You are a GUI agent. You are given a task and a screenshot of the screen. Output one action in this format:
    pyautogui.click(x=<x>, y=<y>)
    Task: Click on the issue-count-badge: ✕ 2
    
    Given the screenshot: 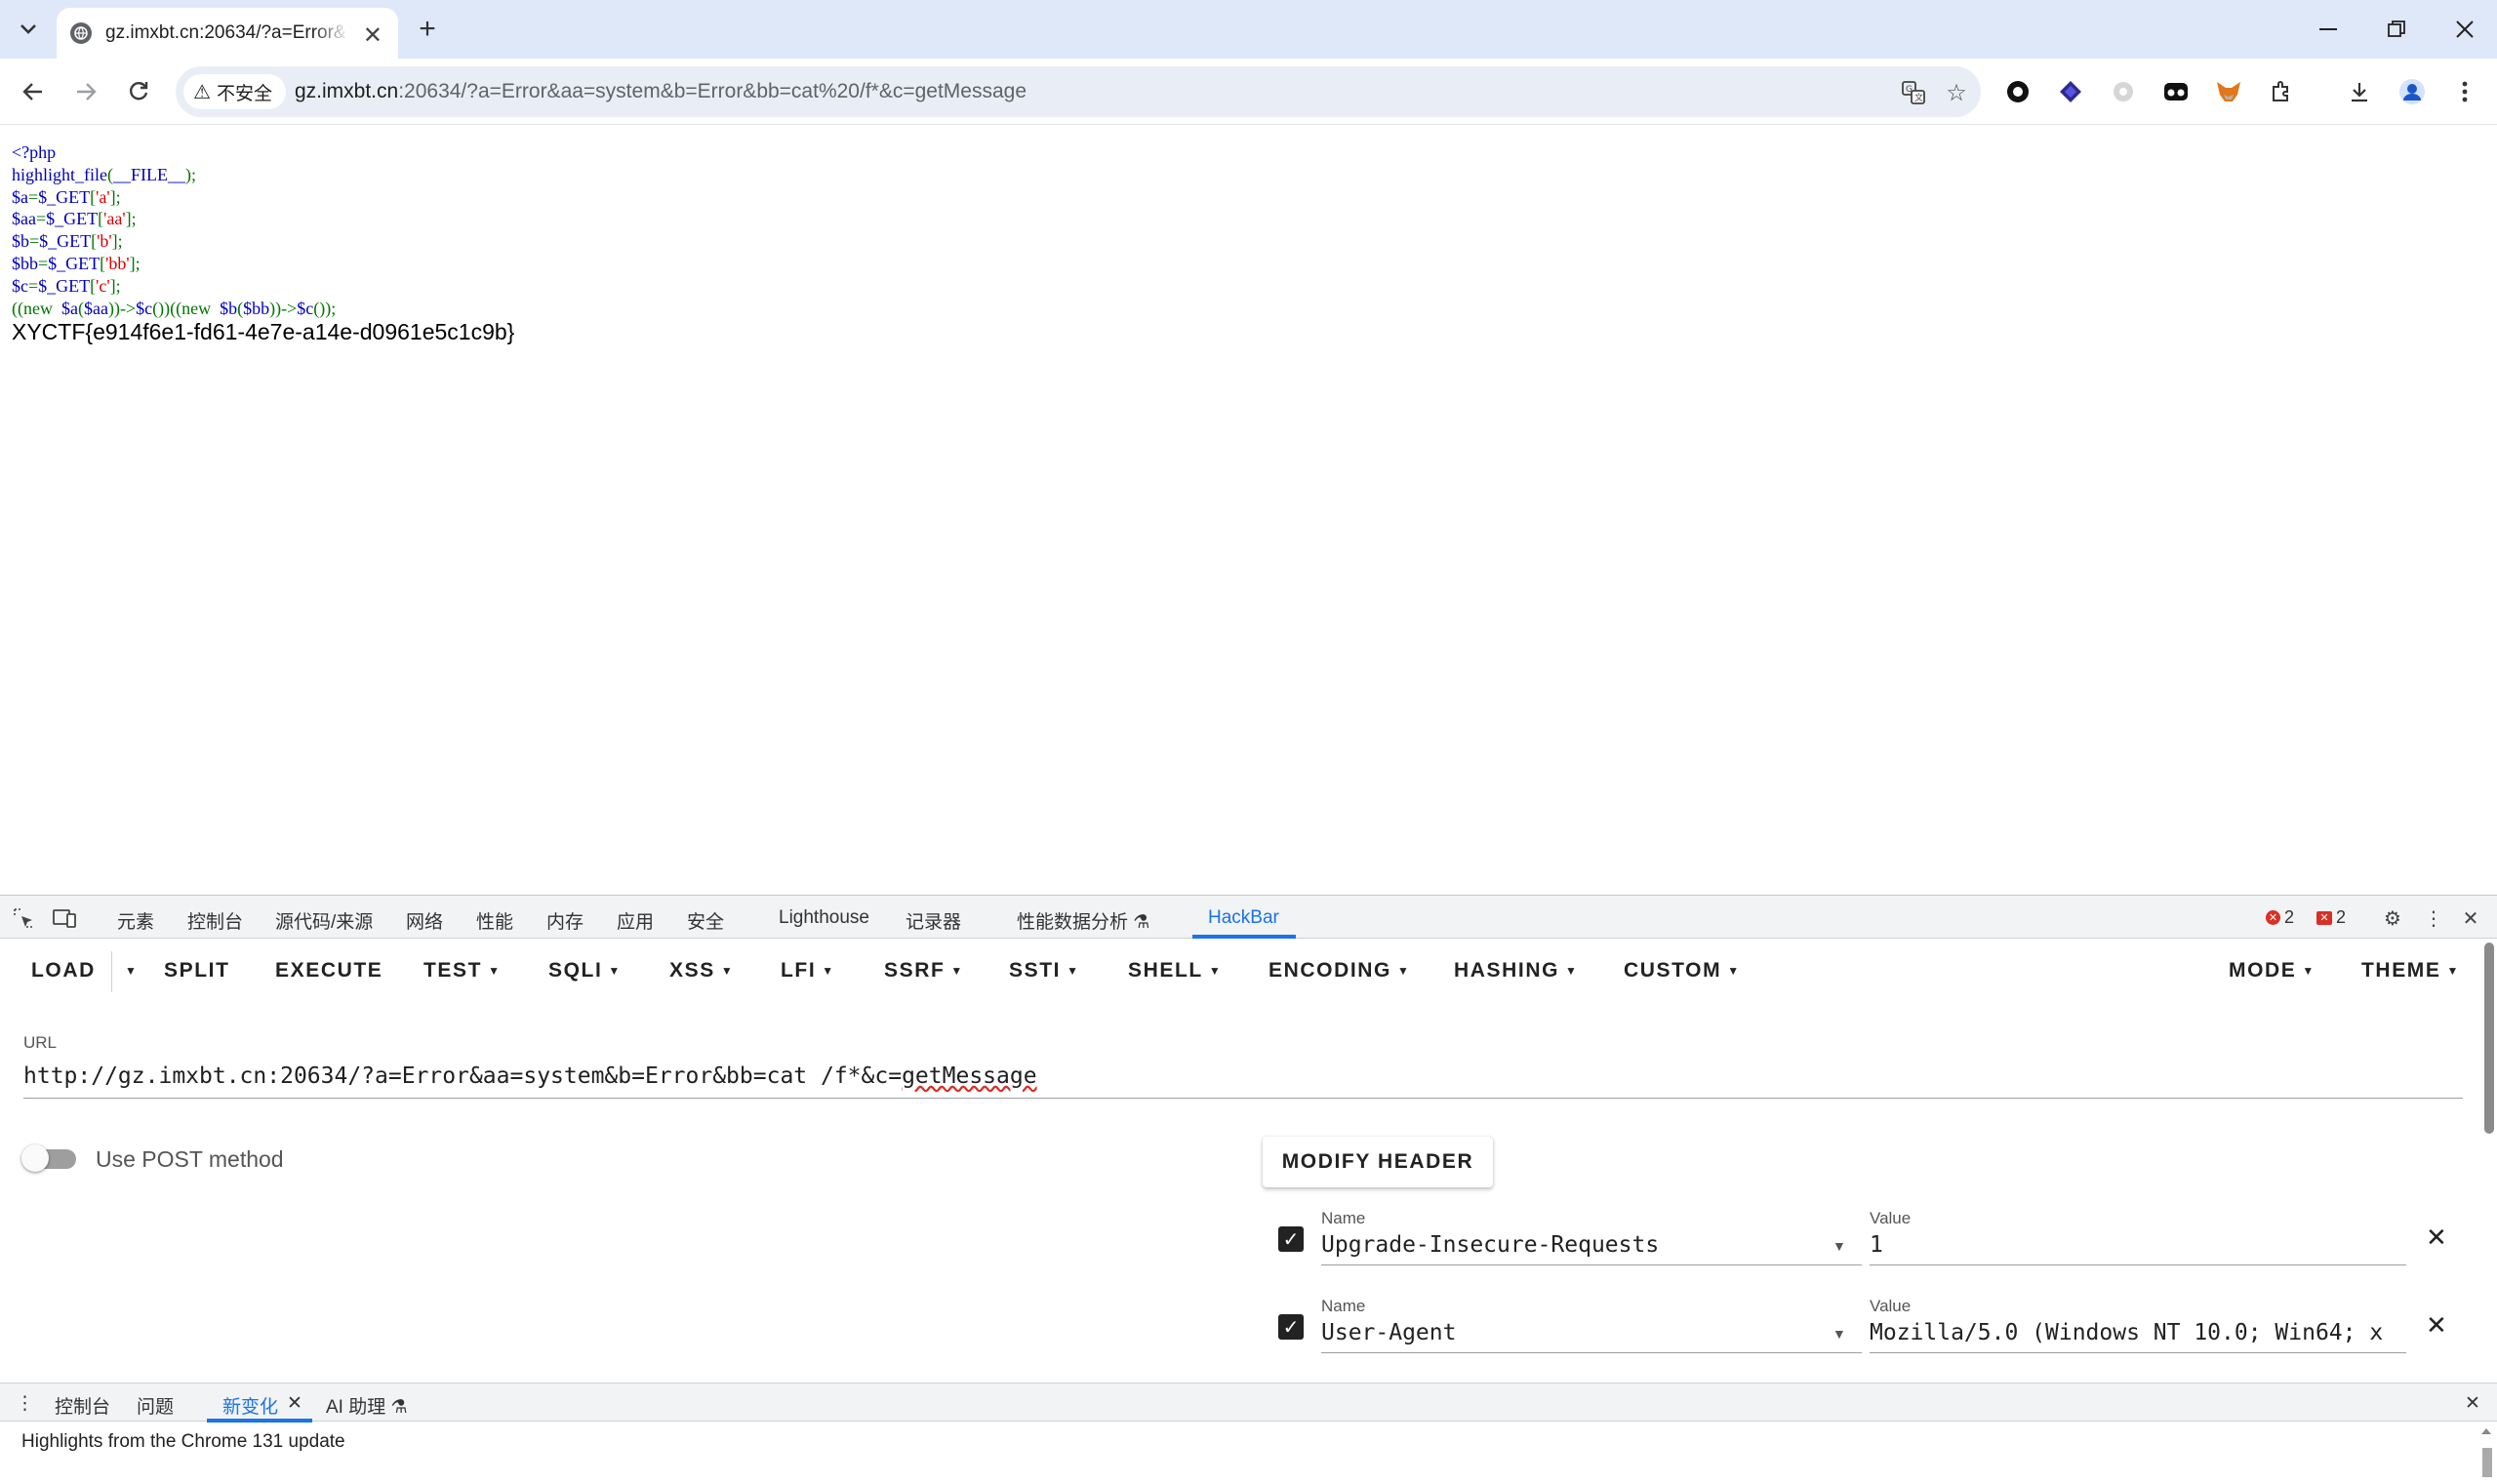 What is the action you would take?
    pyautogui.click(x=2331, y=917)
    